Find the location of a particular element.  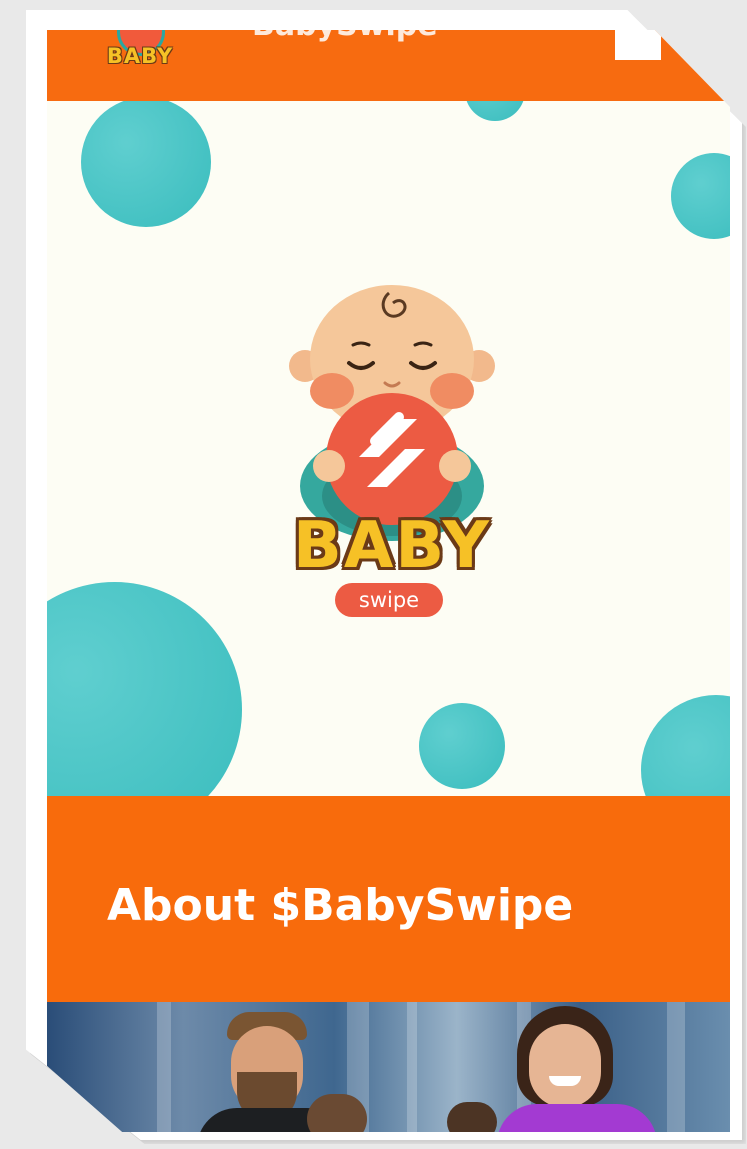

menu-button is located at coordinates (638, 45).